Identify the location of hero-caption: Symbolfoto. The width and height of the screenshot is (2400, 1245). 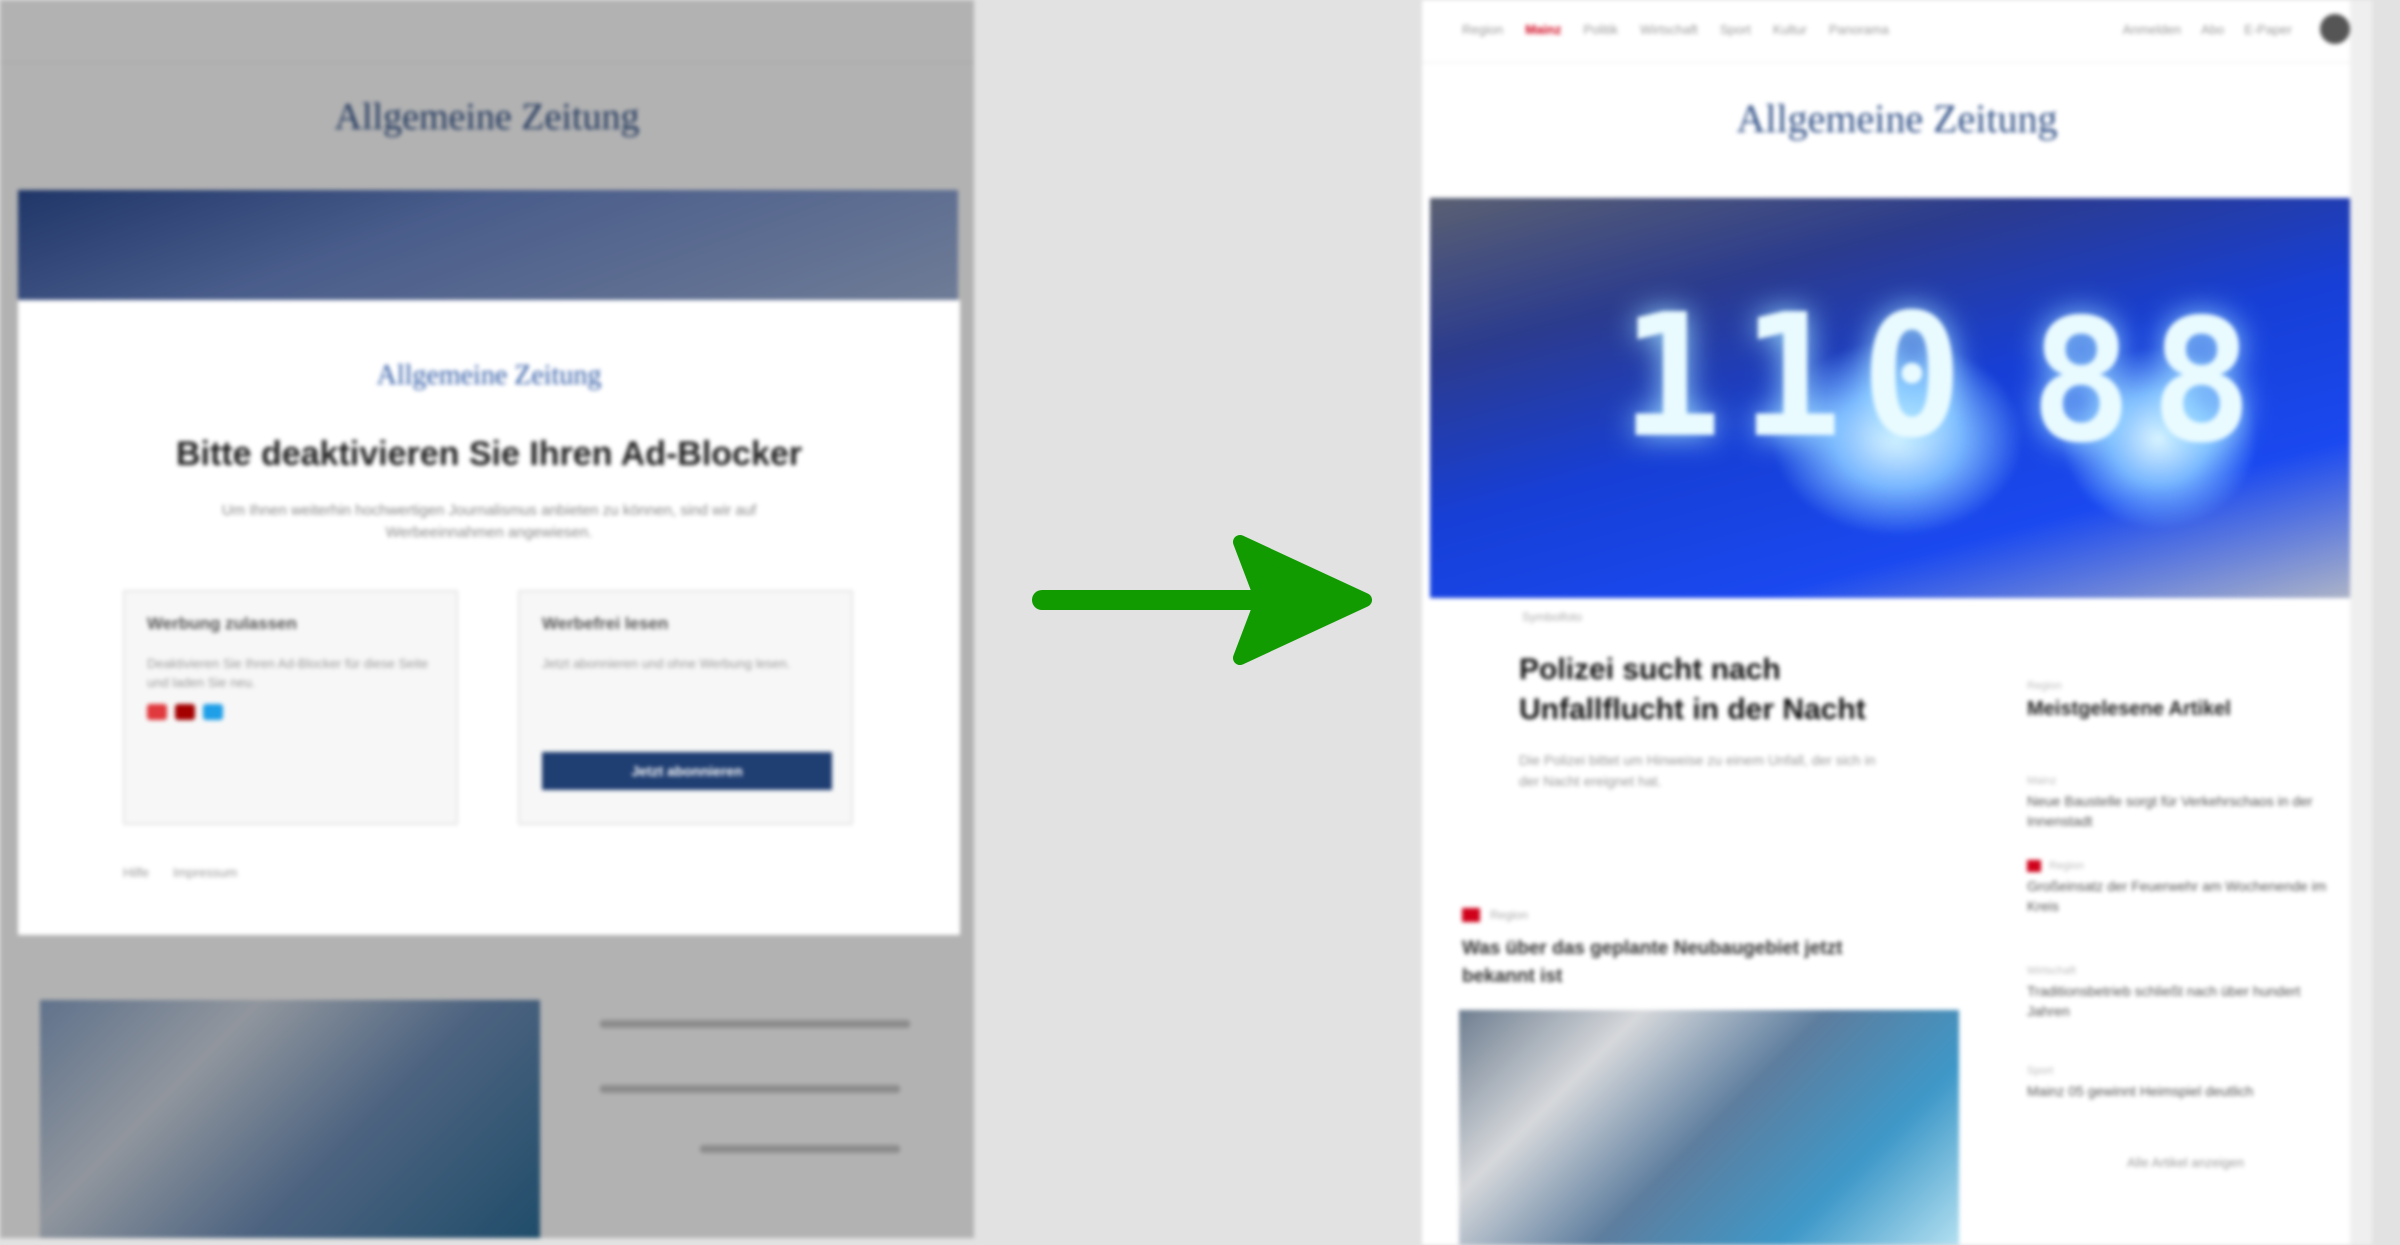
(1552, 617).